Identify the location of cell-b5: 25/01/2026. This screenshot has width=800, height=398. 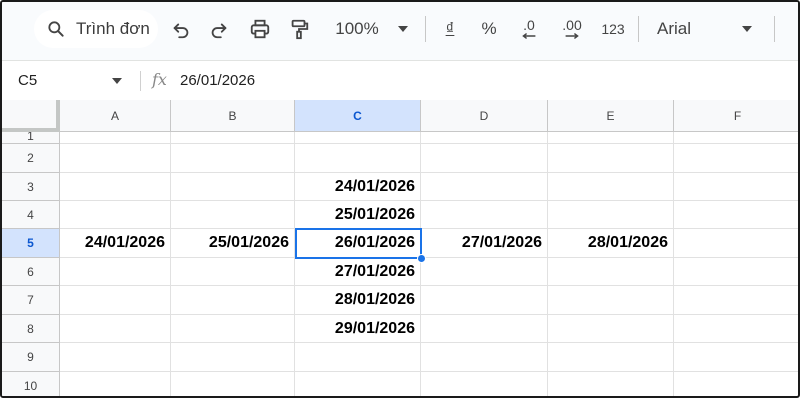
(233, 243).